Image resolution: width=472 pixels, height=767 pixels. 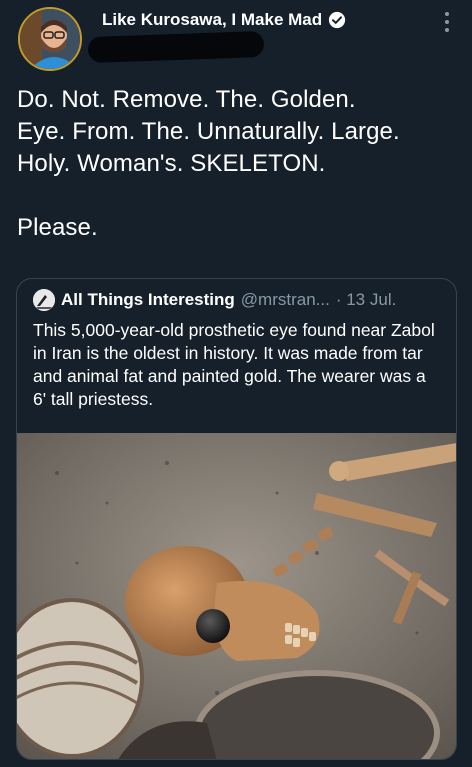 What do you see at coordinates (148, 300) in the screenshot?
I see `quoted-author-name: All Things Interesting` at bounding box center [148, 300].